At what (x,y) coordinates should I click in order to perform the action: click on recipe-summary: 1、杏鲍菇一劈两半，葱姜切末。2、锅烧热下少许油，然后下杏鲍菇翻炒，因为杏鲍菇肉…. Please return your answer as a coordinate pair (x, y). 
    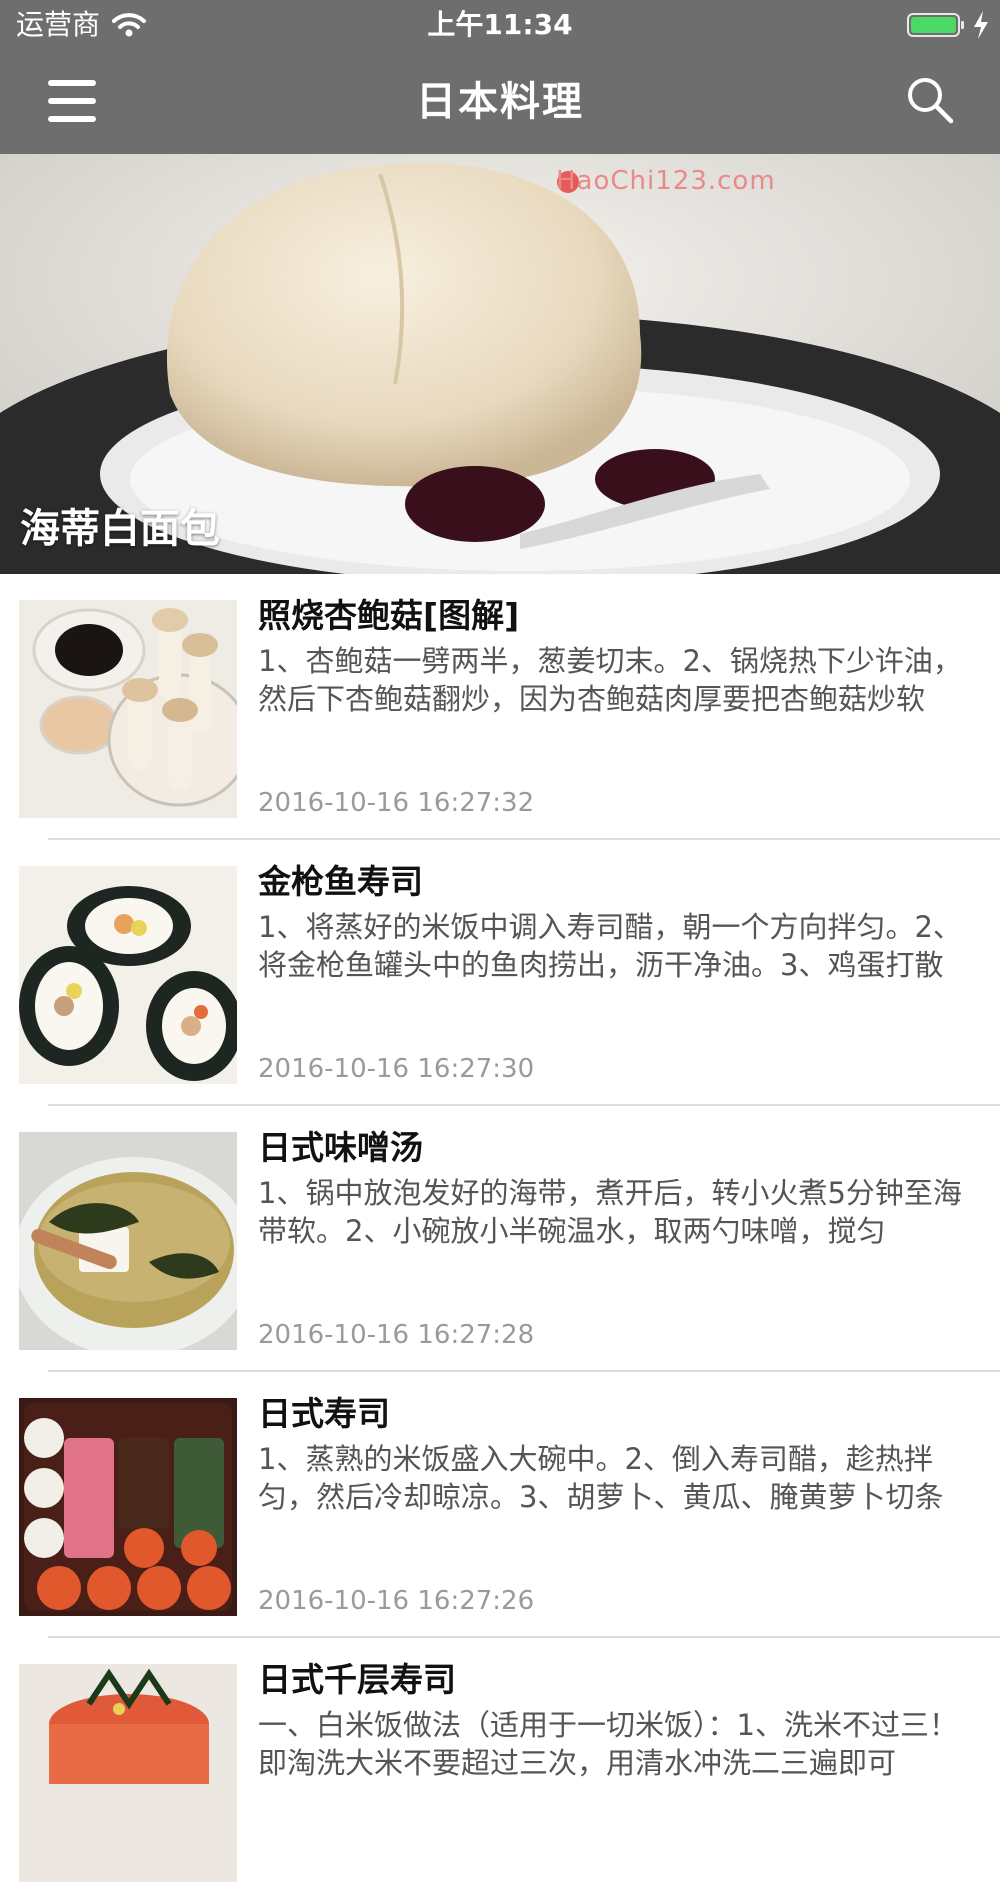
    Looking at the image, I should click on (610, 680).